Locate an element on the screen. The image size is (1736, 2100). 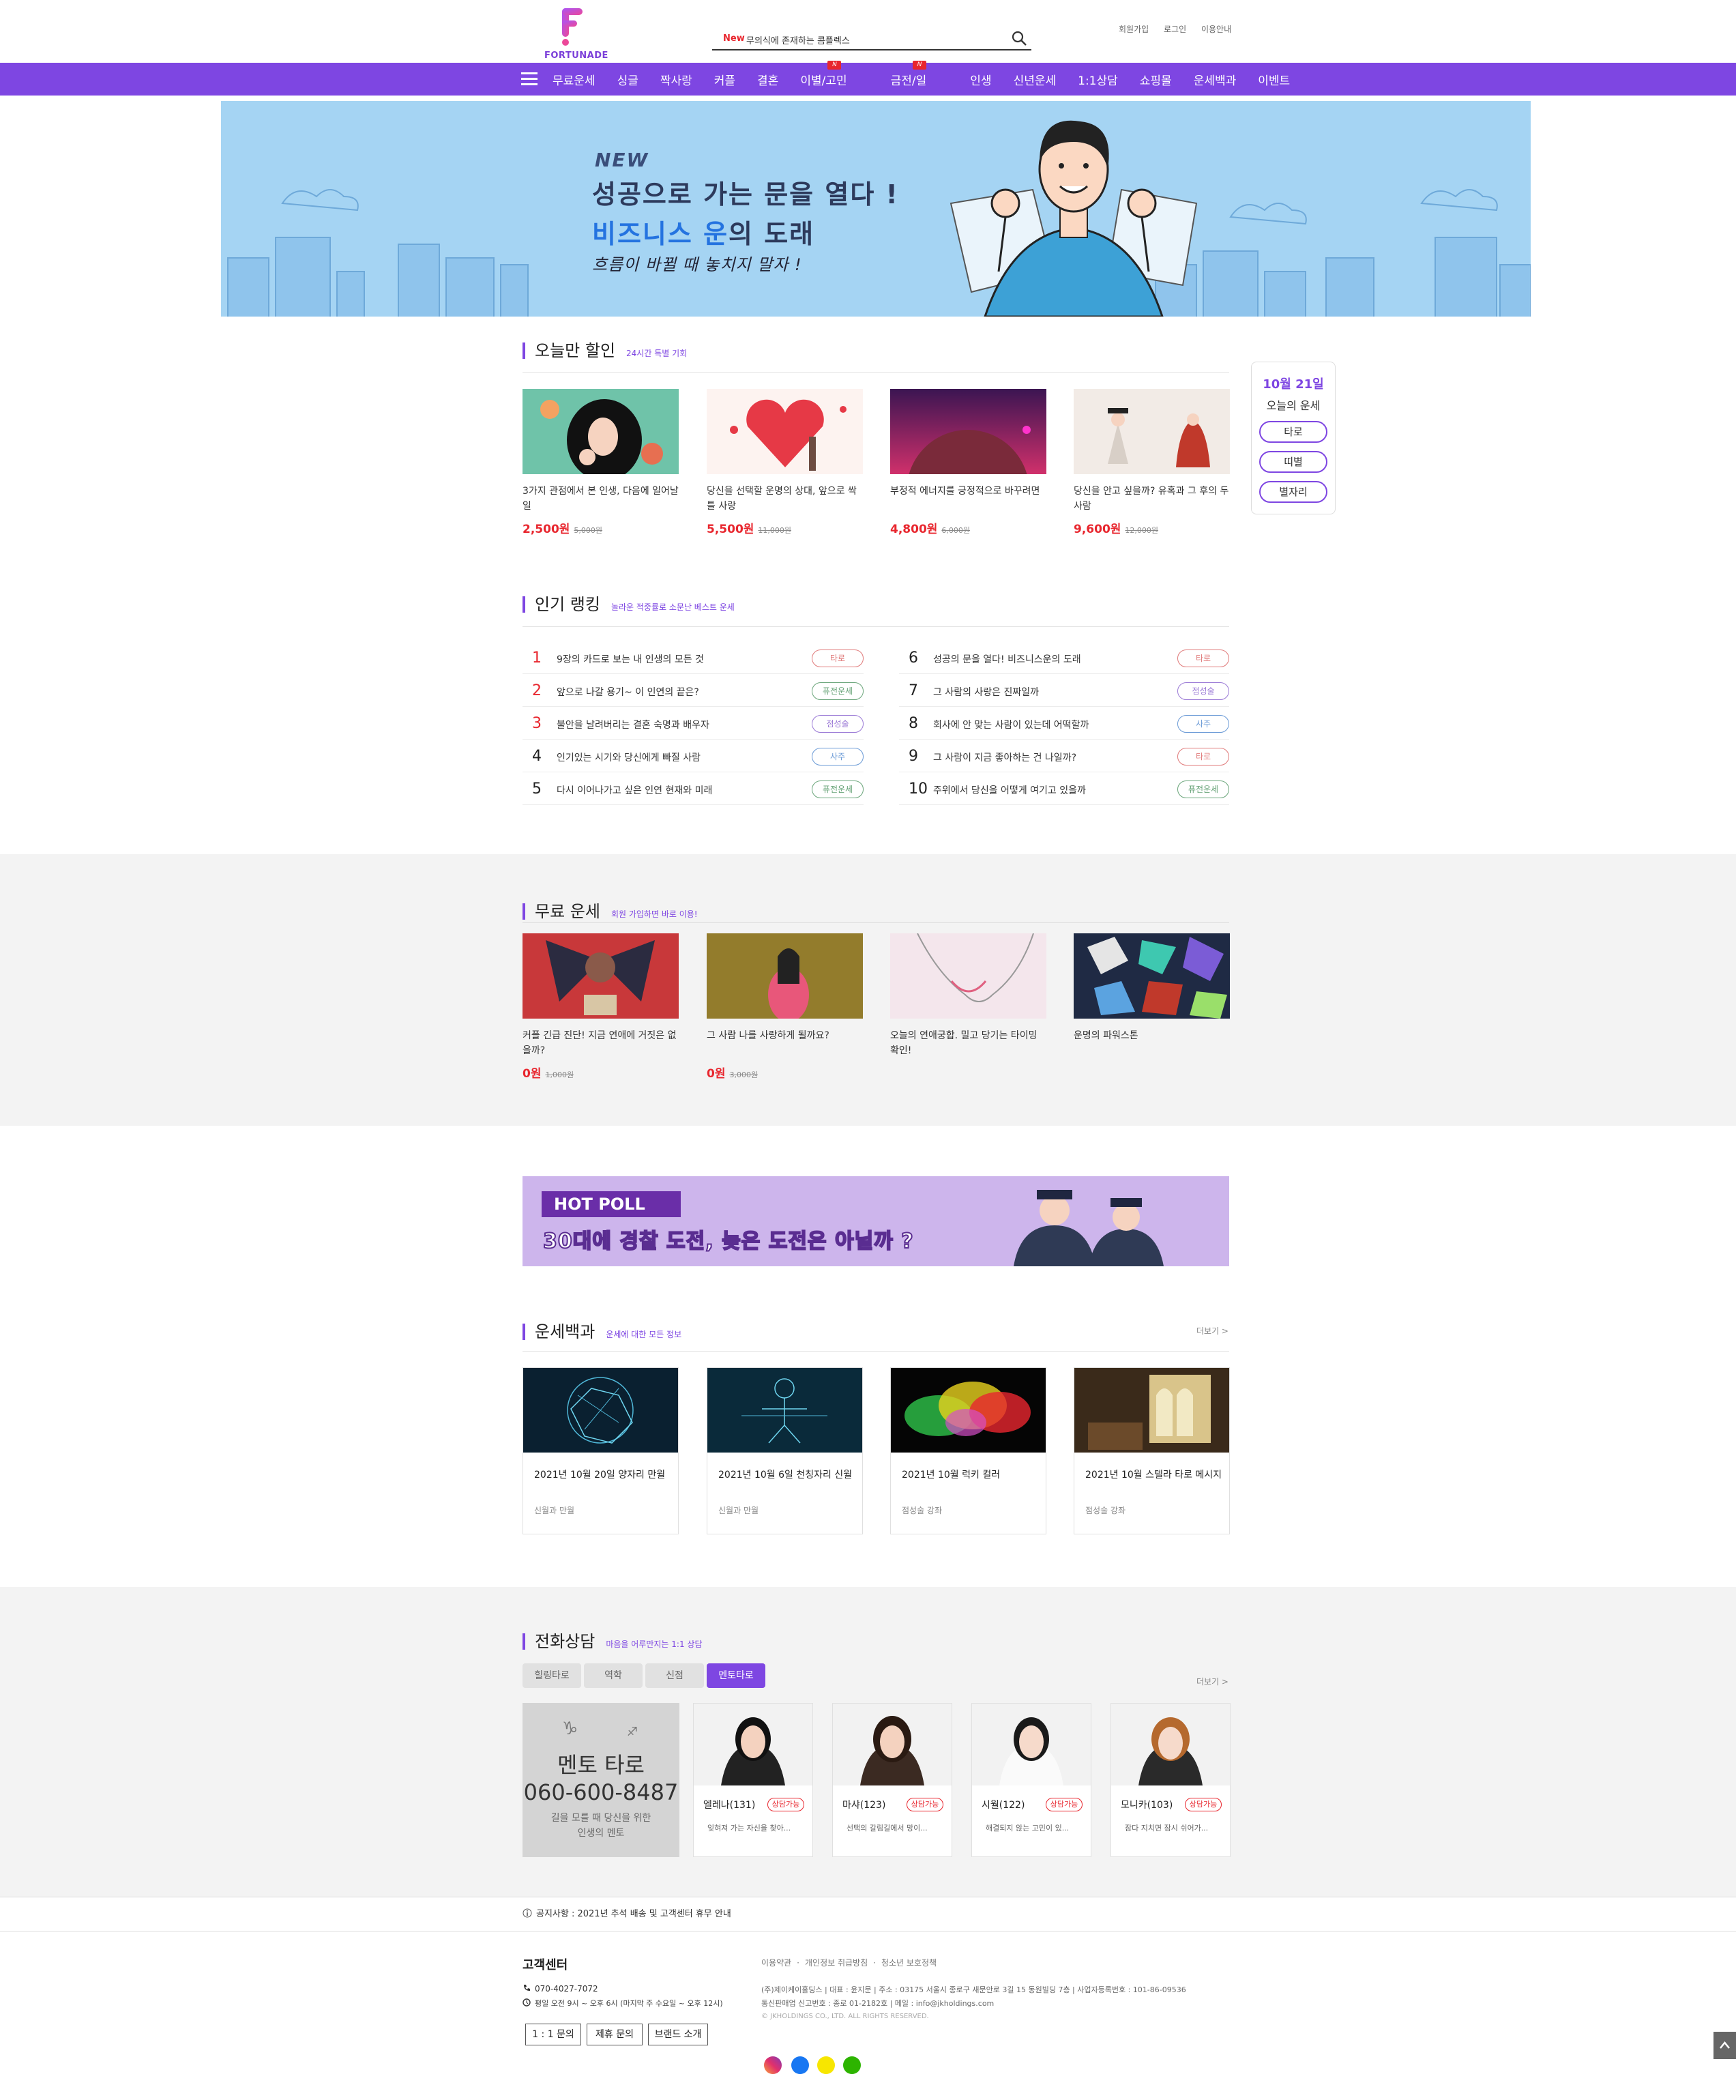
ranking-item: 7그 사람의 사랑은 진짜일까 점성술 is located at coordinates (1064, 691).